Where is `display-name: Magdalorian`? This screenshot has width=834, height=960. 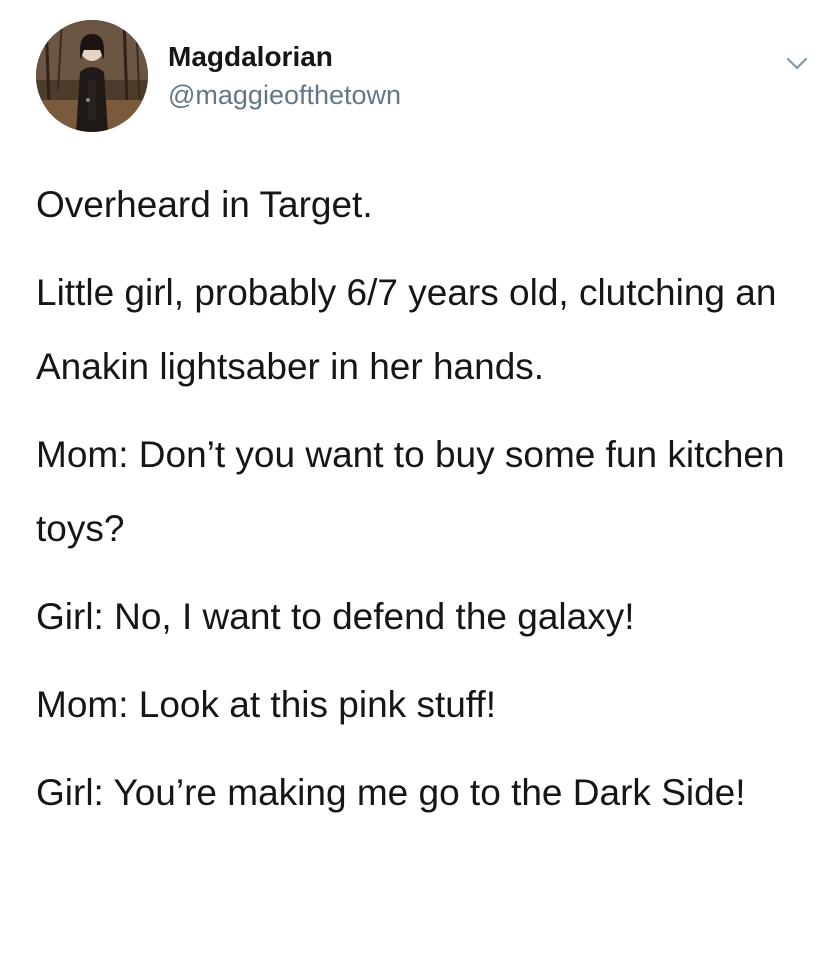 display-name: Magdalorian is located at coordinates (284, 57).